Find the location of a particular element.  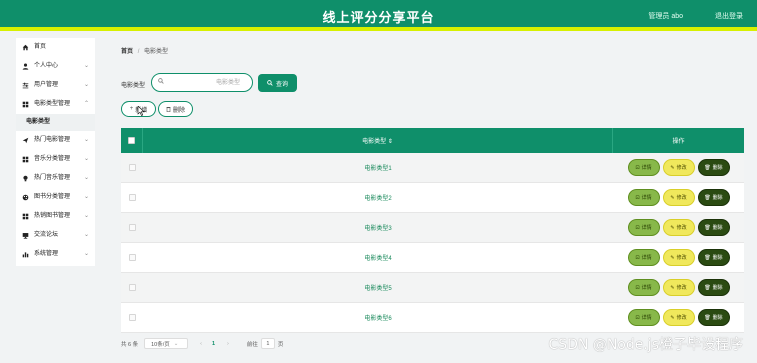

sidebar-item-label: 个人中心 is located at coordinates (46, 66).